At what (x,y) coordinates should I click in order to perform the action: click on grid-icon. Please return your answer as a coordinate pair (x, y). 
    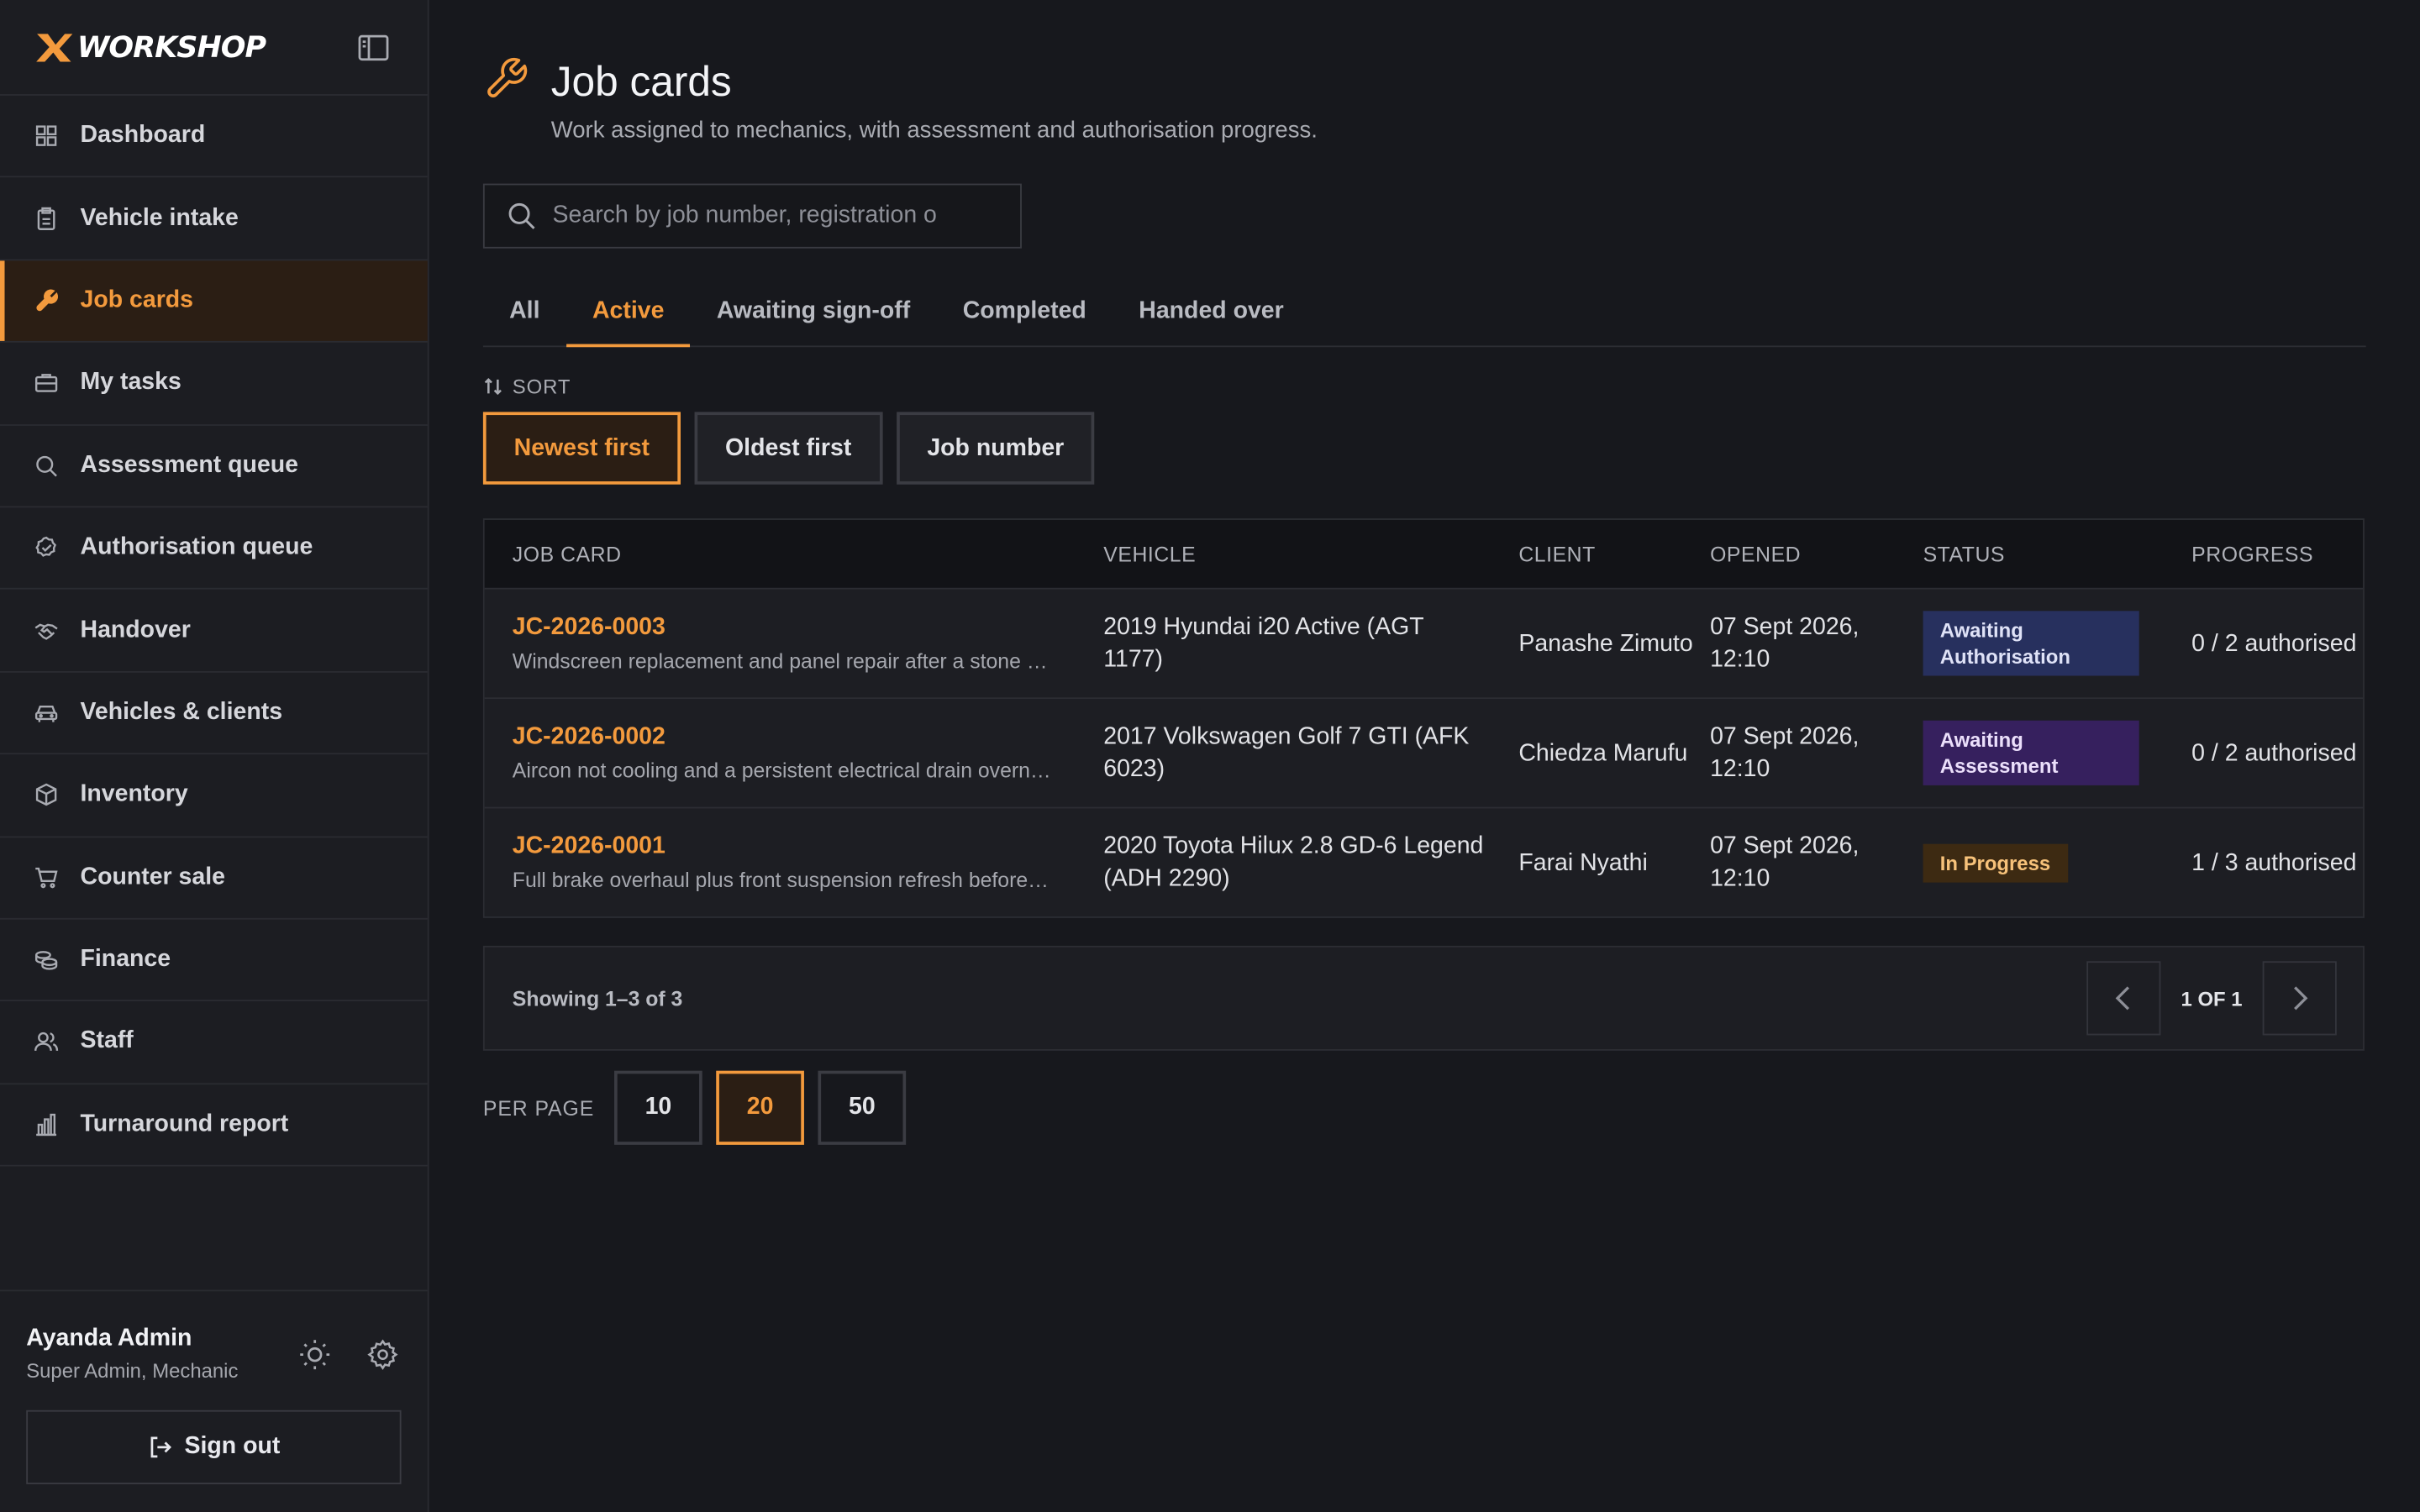
    Looking at the image, I should click on (46, 135).